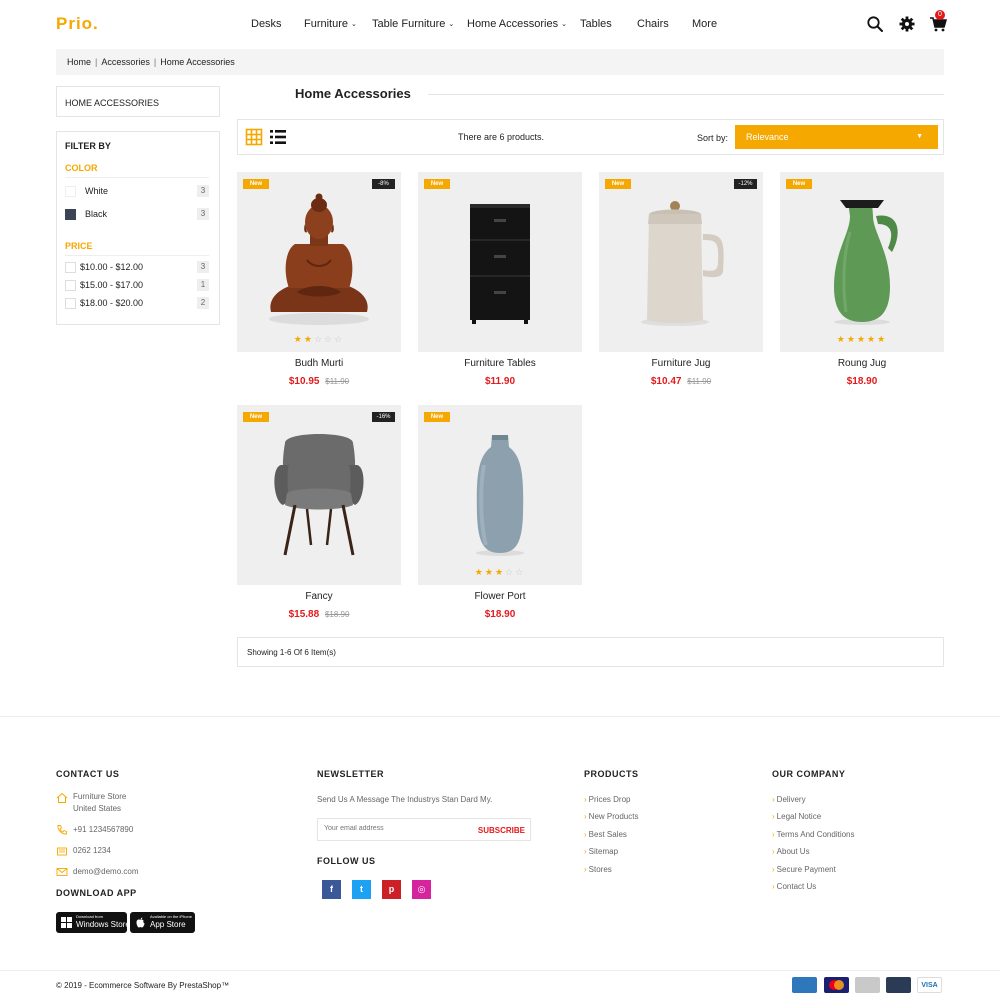 This screenshot has height=1000, width=1000. I want to click on list-view-icon, so click(278, 137).